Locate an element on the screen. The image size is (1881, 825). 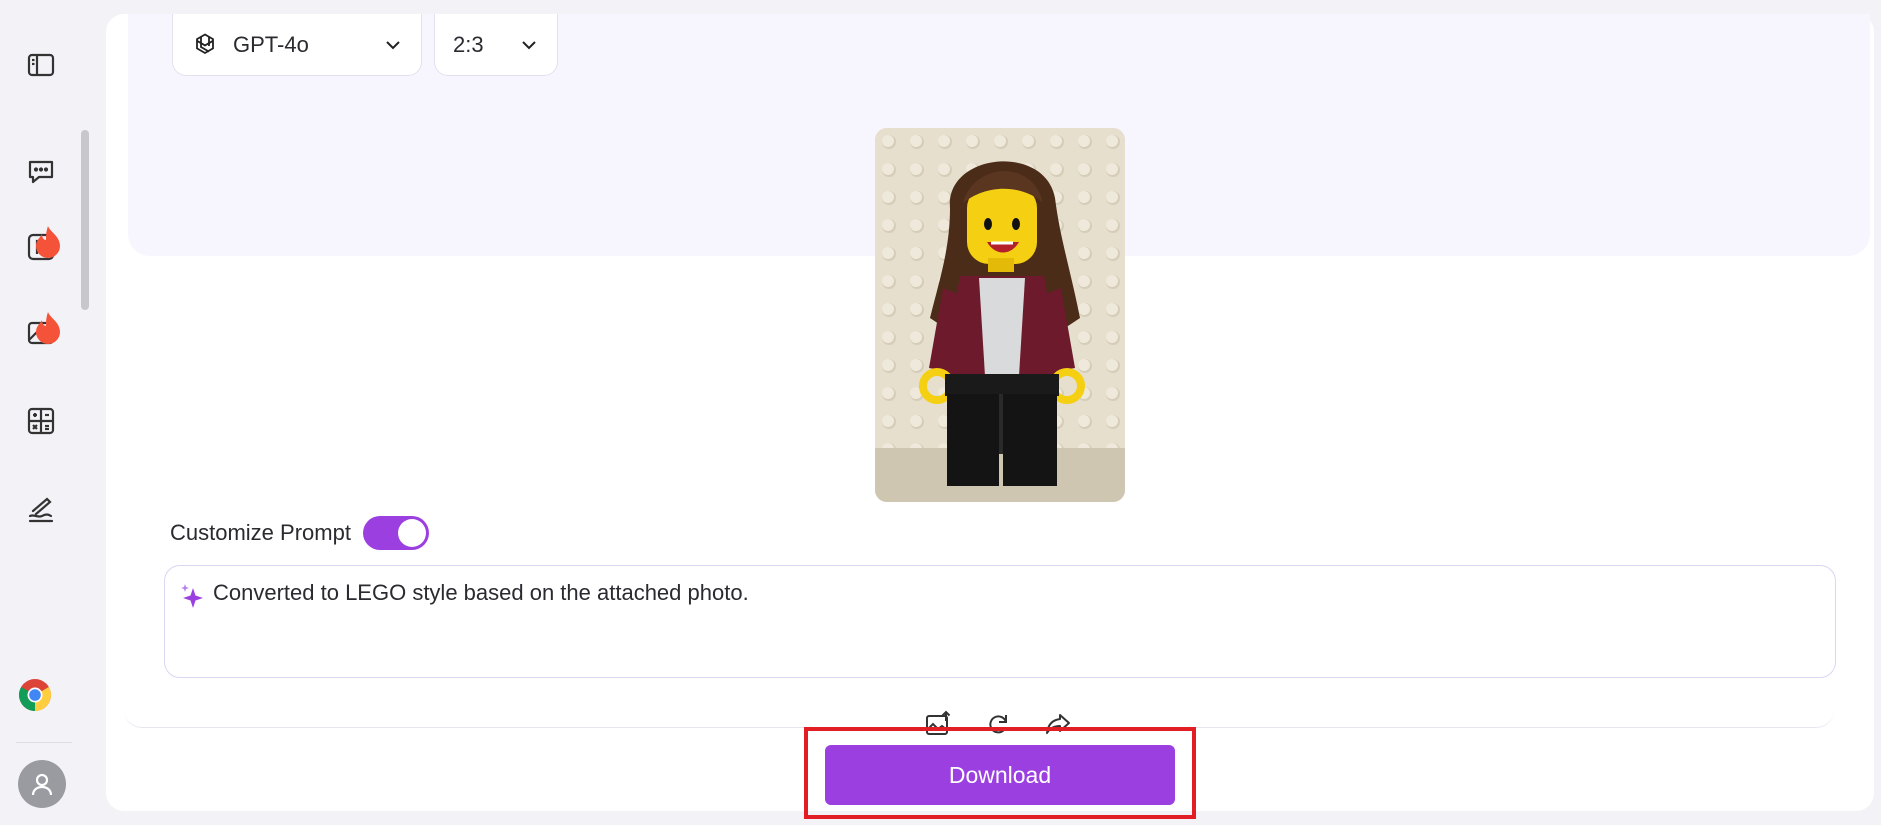
generated-image is located at coordinates (1000, 315).